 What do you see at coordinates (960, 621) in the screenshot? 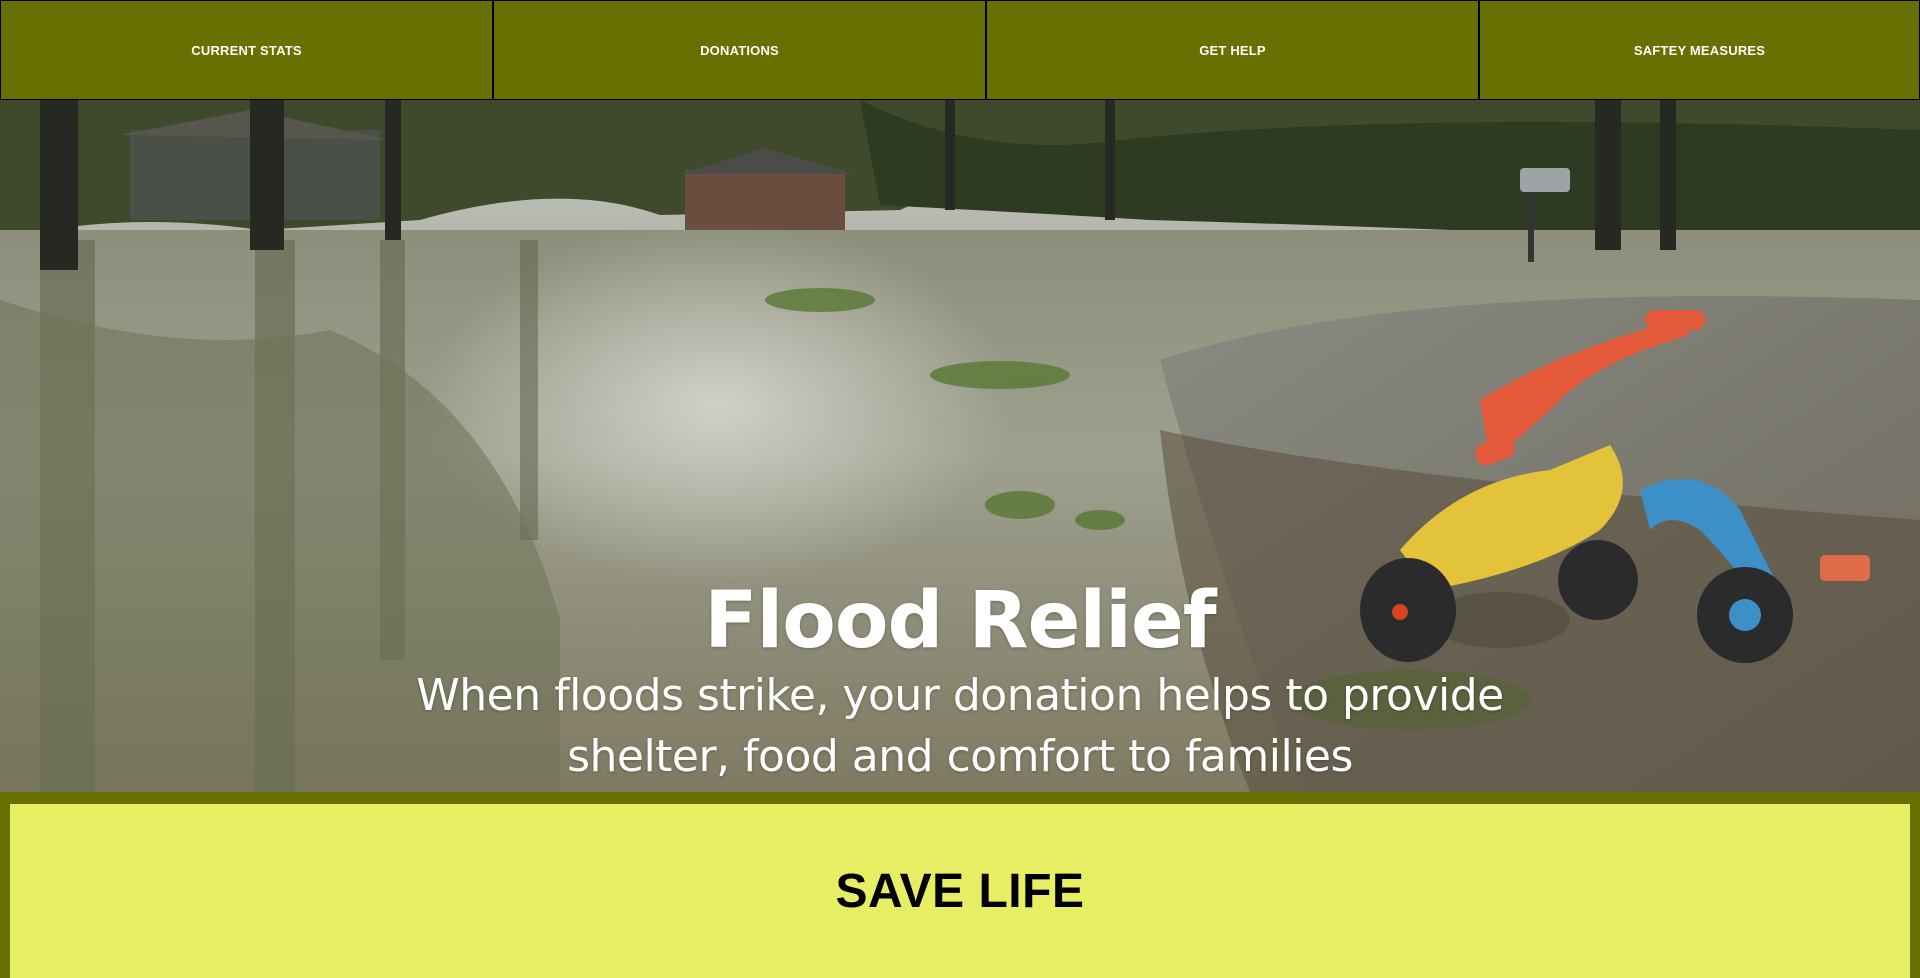
I see `hero-title: Flood Relief` at bounding box center [960, 621].